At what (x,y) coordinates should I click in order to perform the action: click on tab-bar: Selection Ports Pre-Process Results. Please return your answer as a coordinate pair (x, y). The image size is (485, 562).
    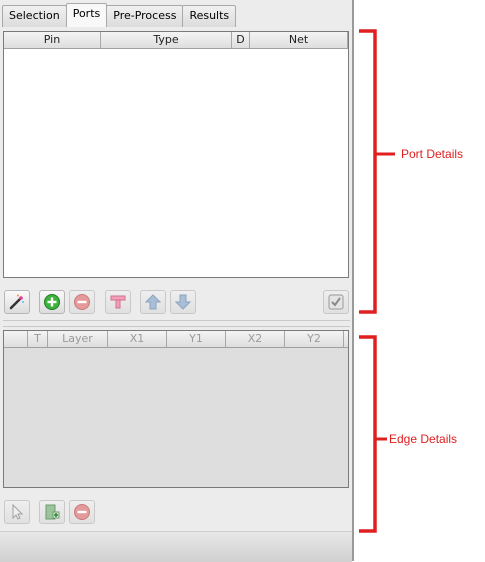
    Looking at the image, I should click on (119, 15).